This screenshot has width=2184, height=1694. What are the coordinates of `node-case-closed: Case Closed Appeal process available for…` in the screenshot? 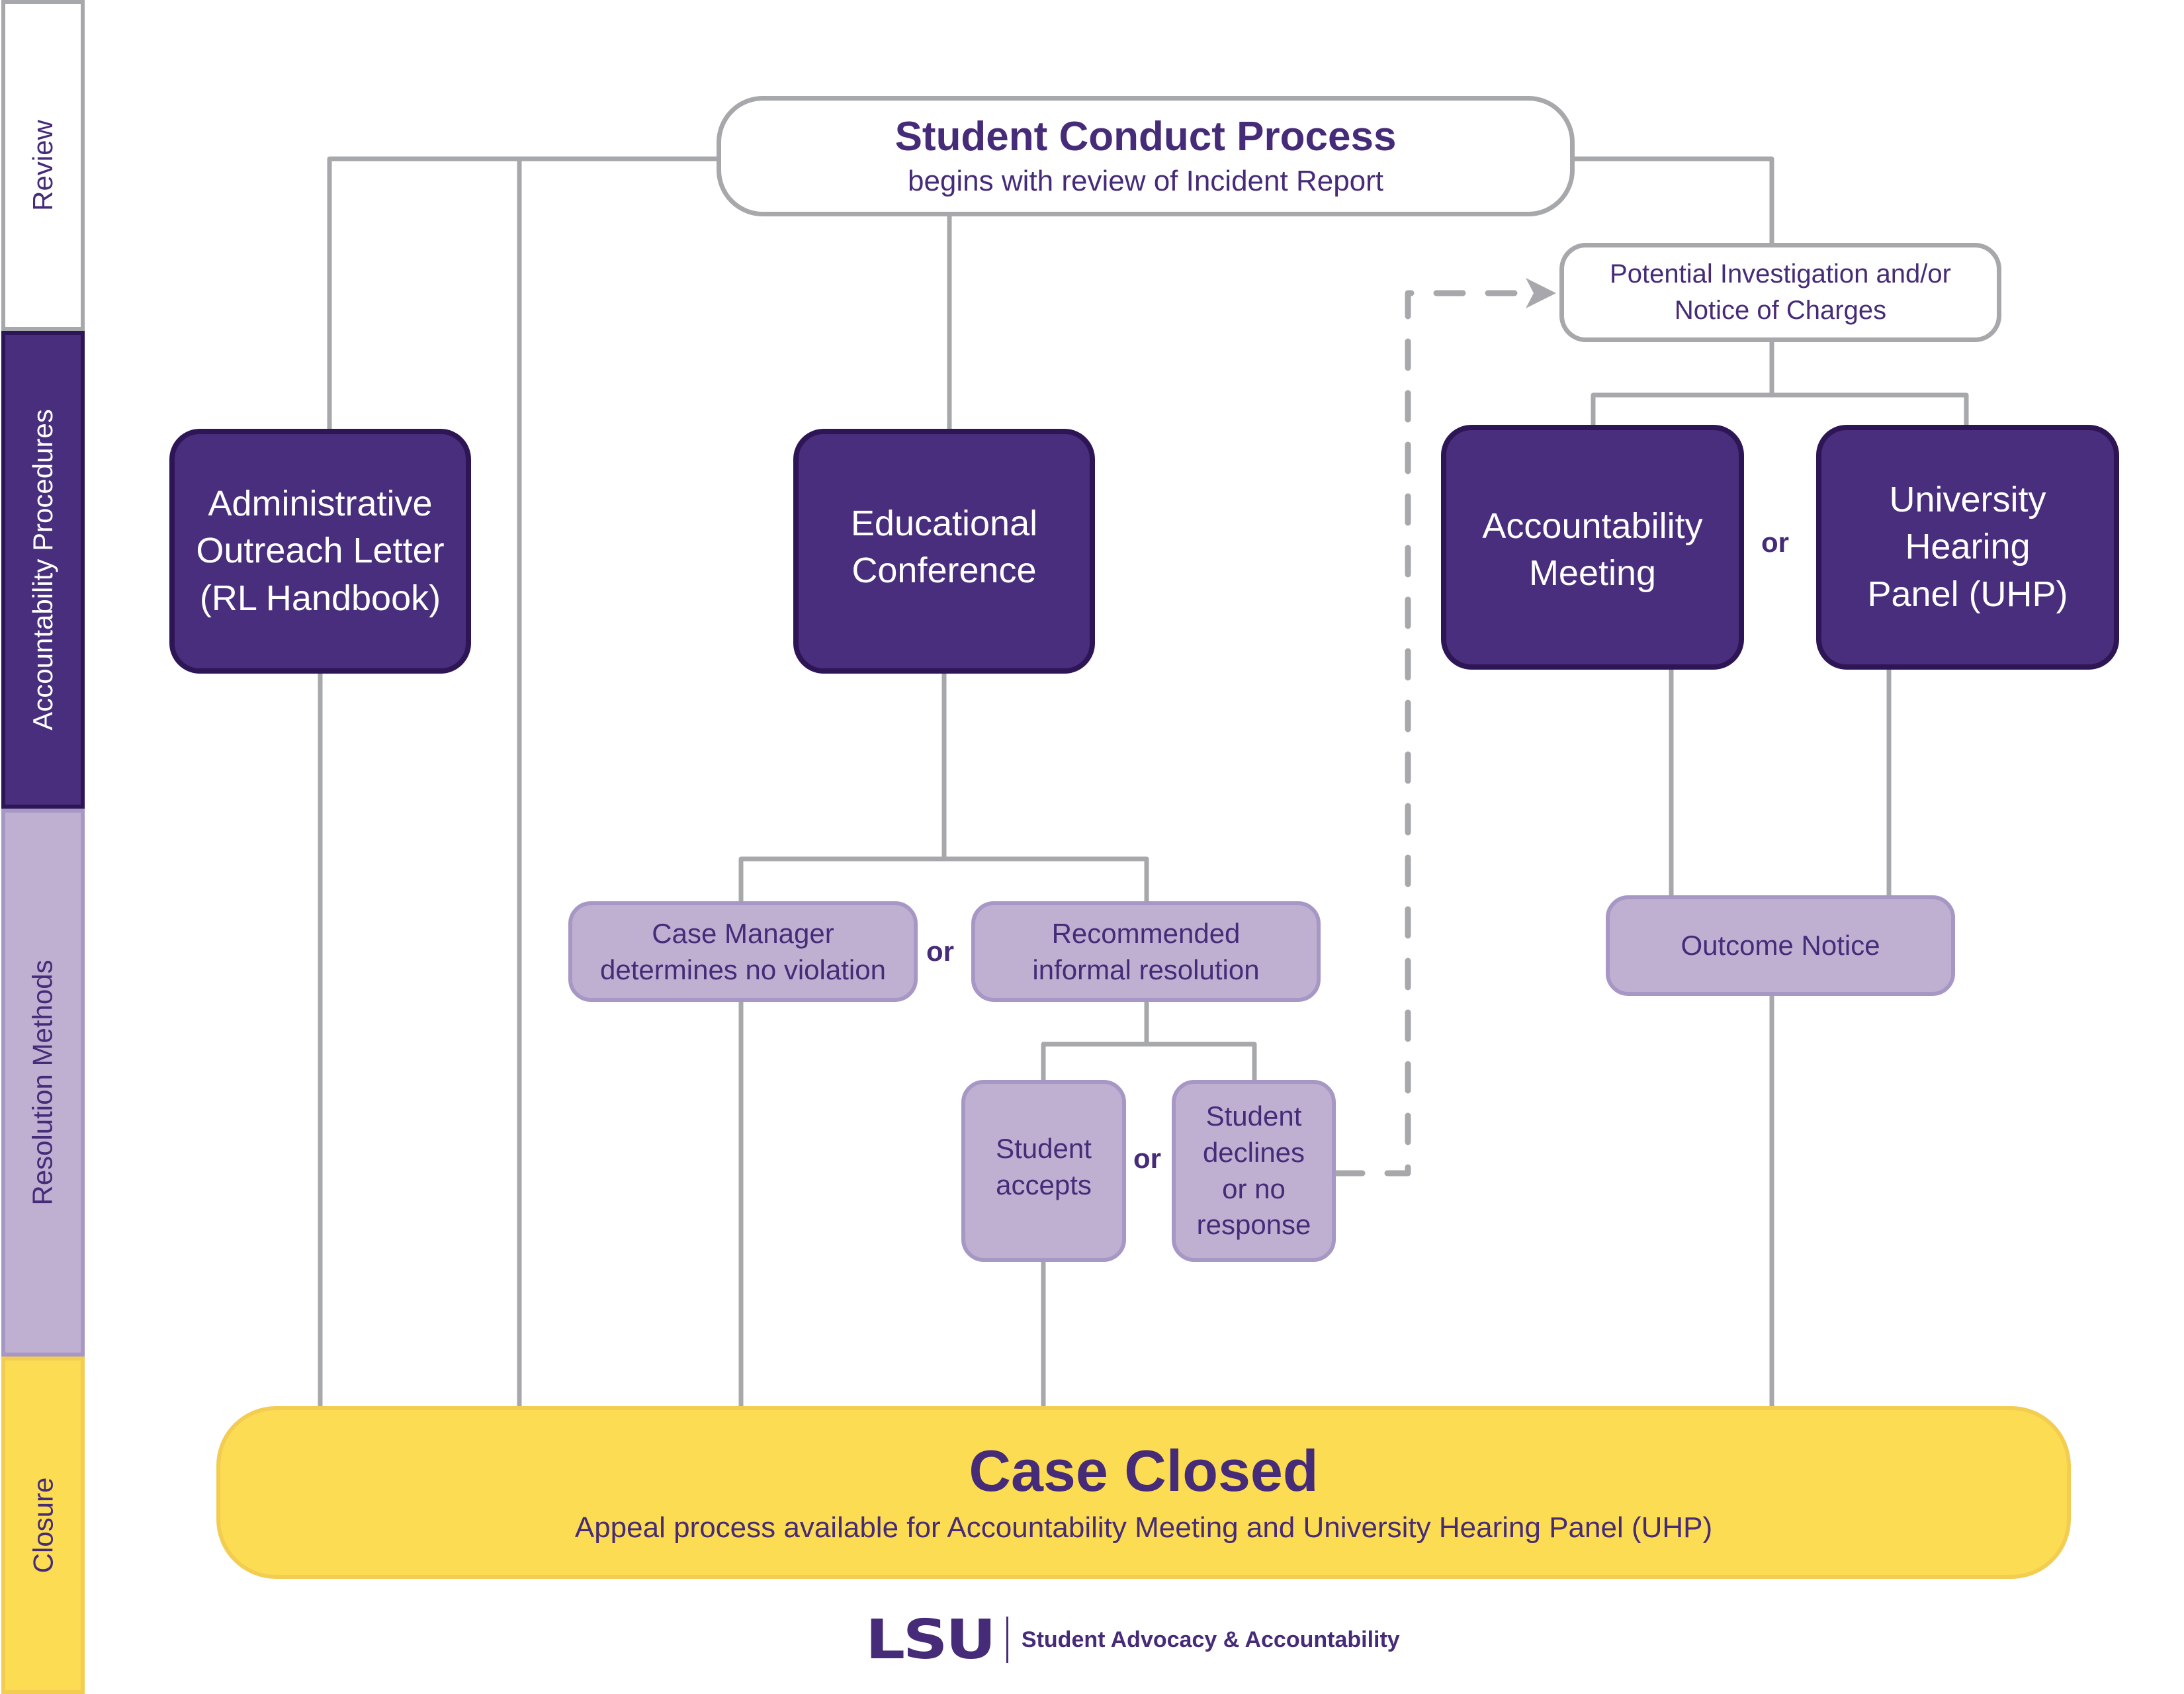 It's located at (1144, 1492).